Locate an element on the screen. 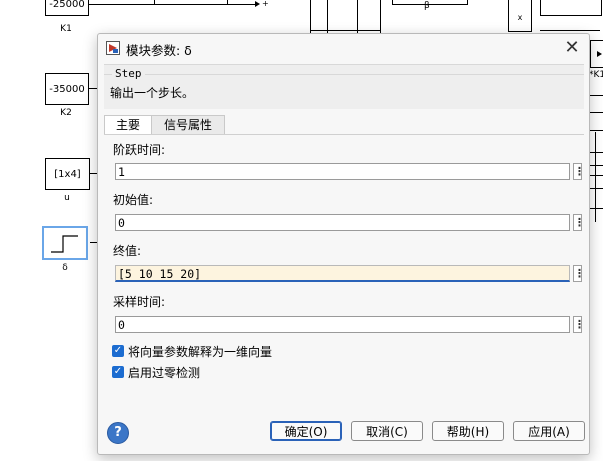  gain-block-k1: -25000 is located at coordinates (67, 8).